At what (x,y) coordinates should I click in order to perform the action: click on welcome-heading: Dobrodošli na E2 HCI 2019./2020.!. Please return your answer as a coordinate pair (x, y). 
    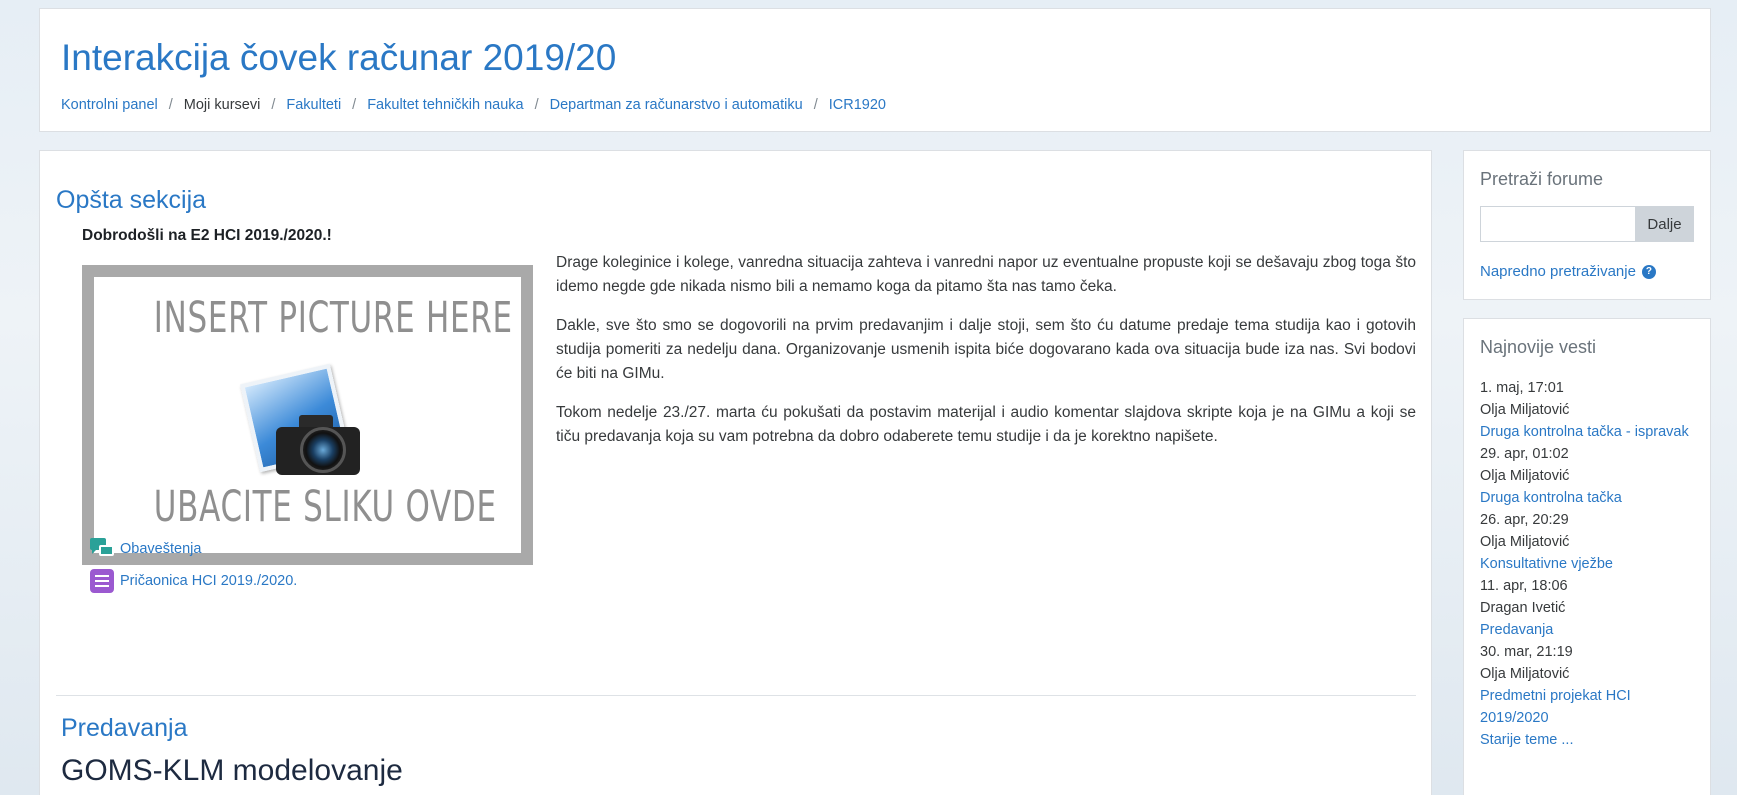
    Looking at the image, I should click on (207, 235).